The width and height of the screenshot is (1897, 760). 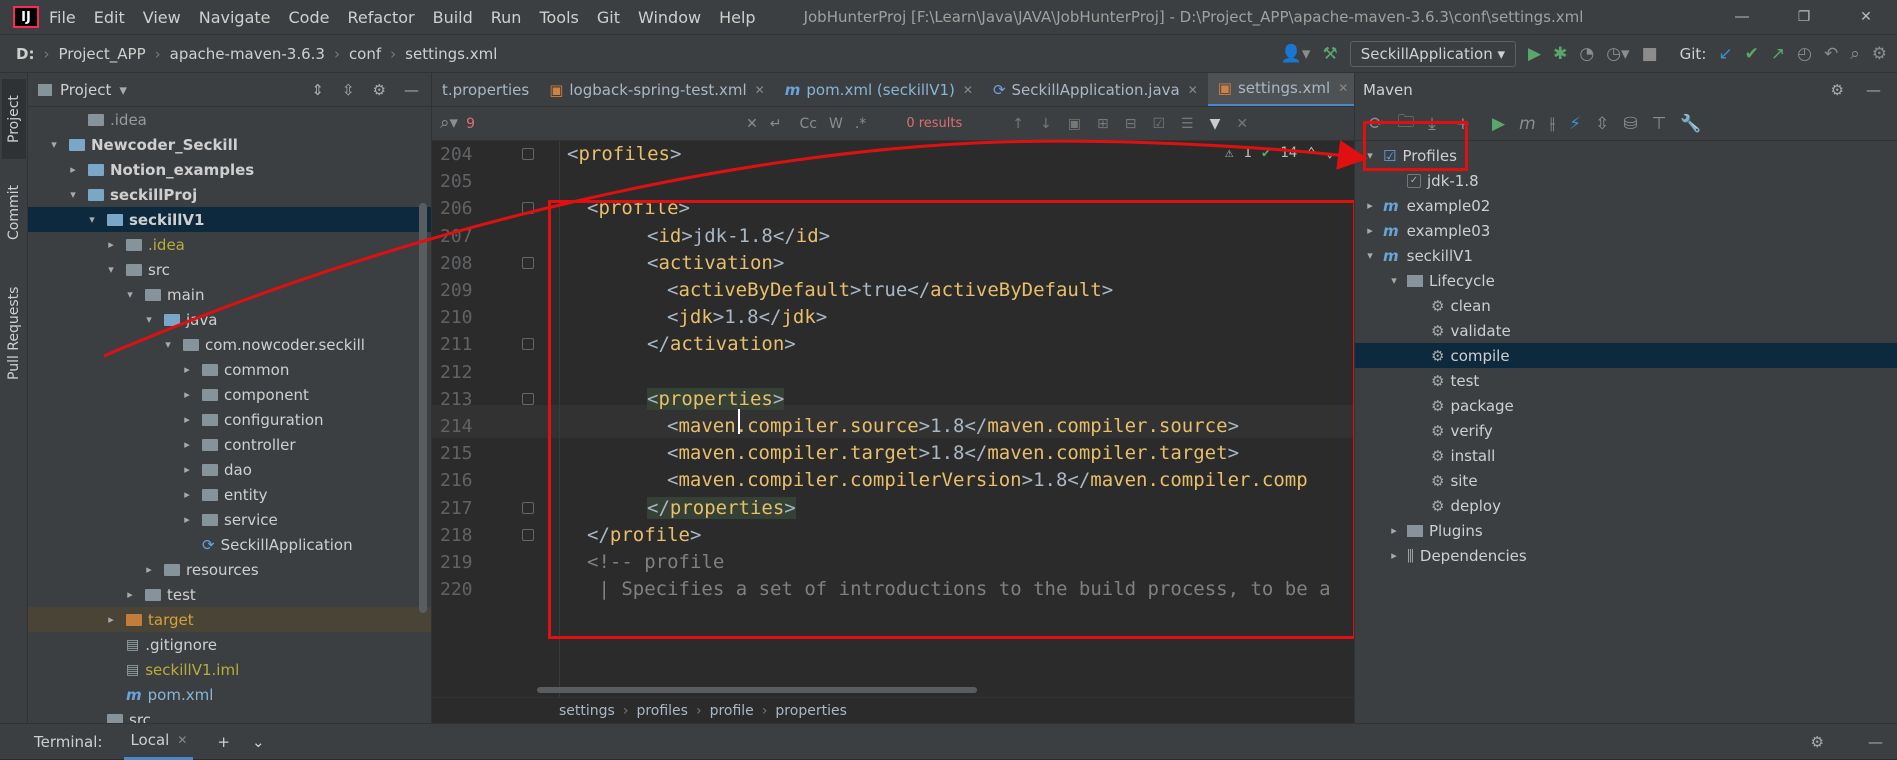 I want to click on checkbox-checked-icon: ✓, so click(x=1414, y=180).